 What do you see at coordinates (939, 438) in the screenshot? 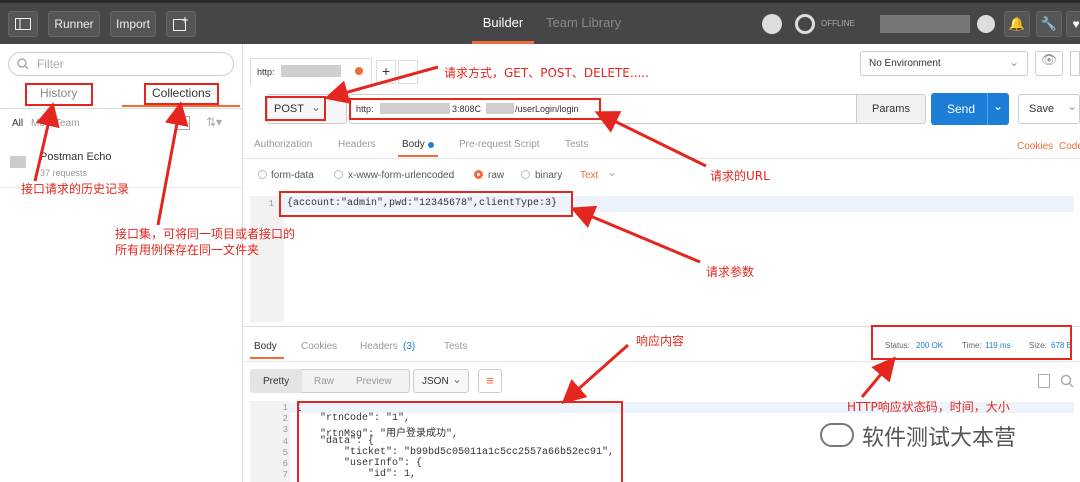
I see `watermark-text: 软件测试大本营` at bounding box center [939, 438].